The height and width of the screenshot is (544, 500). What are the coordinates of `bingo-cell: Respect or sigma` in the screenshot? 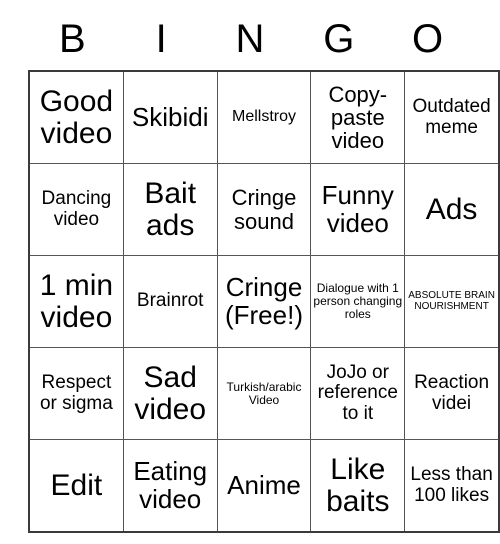 It's located at (76, 393).